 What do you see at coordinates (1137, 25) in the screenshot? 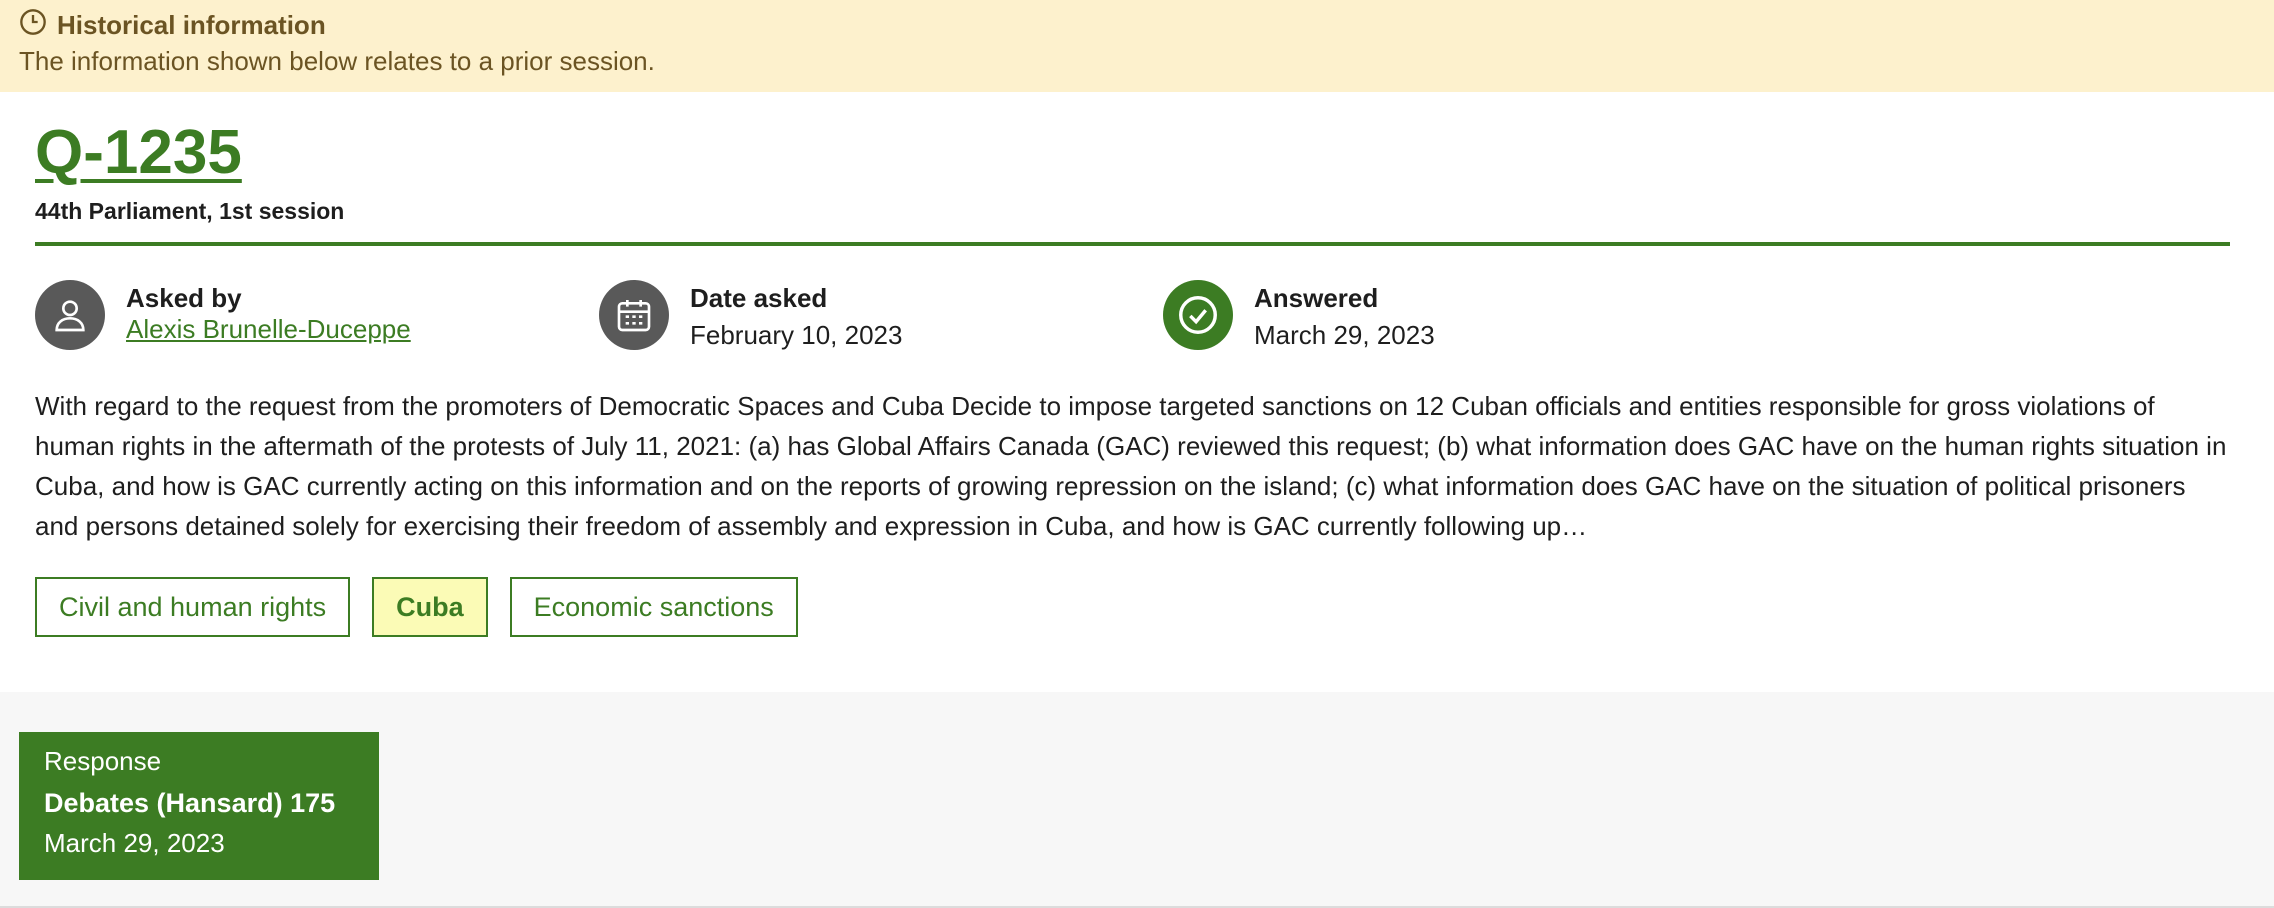
I see `banner-header: Historical information` at bounding box center [1137, 25].